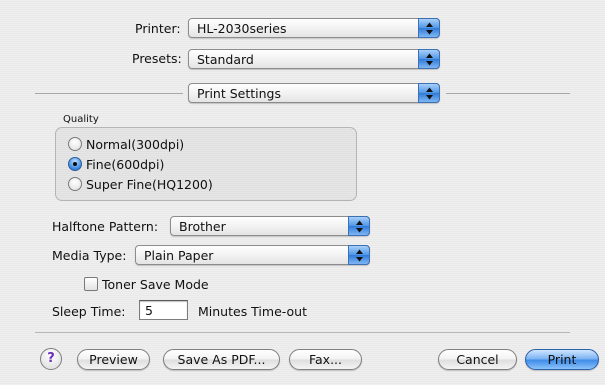 The height and width of the screenshot is (385, 605). What do you see at coordinates (105, 226) in the screenshot?
I see `halftone-label: Halftone Pattern:` at bounding box center [105, 226].